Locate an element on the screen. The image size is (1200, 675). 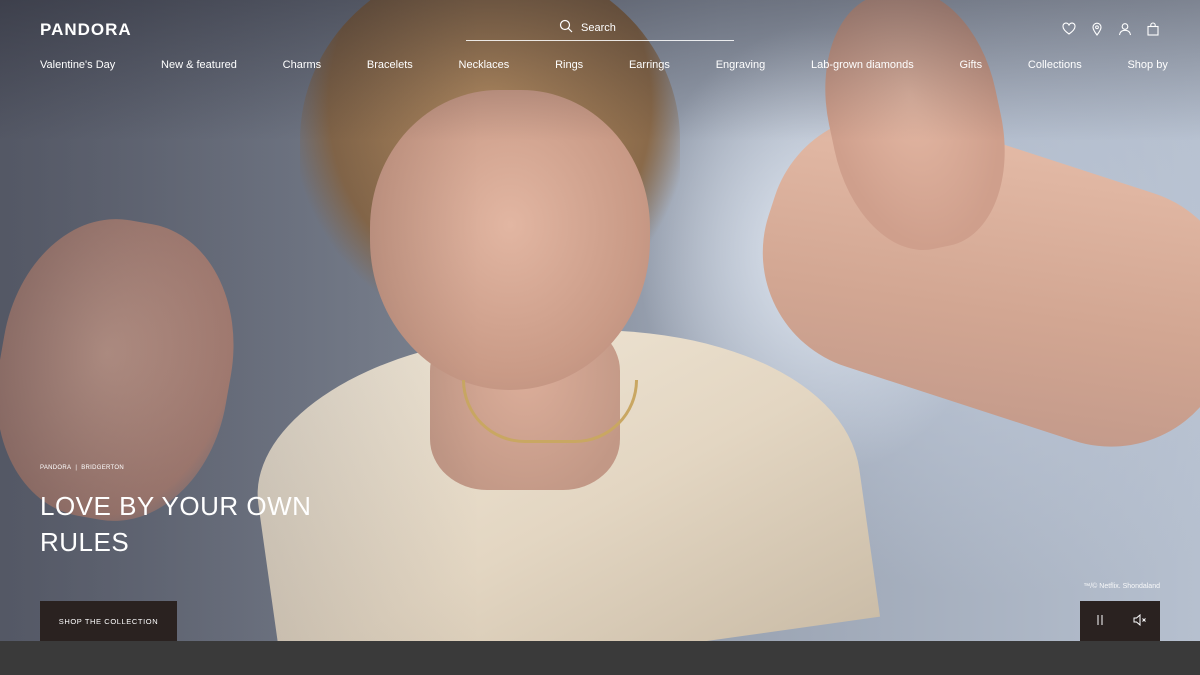
nav-item-engraving: Engraving is located at coordinates (741, 65).